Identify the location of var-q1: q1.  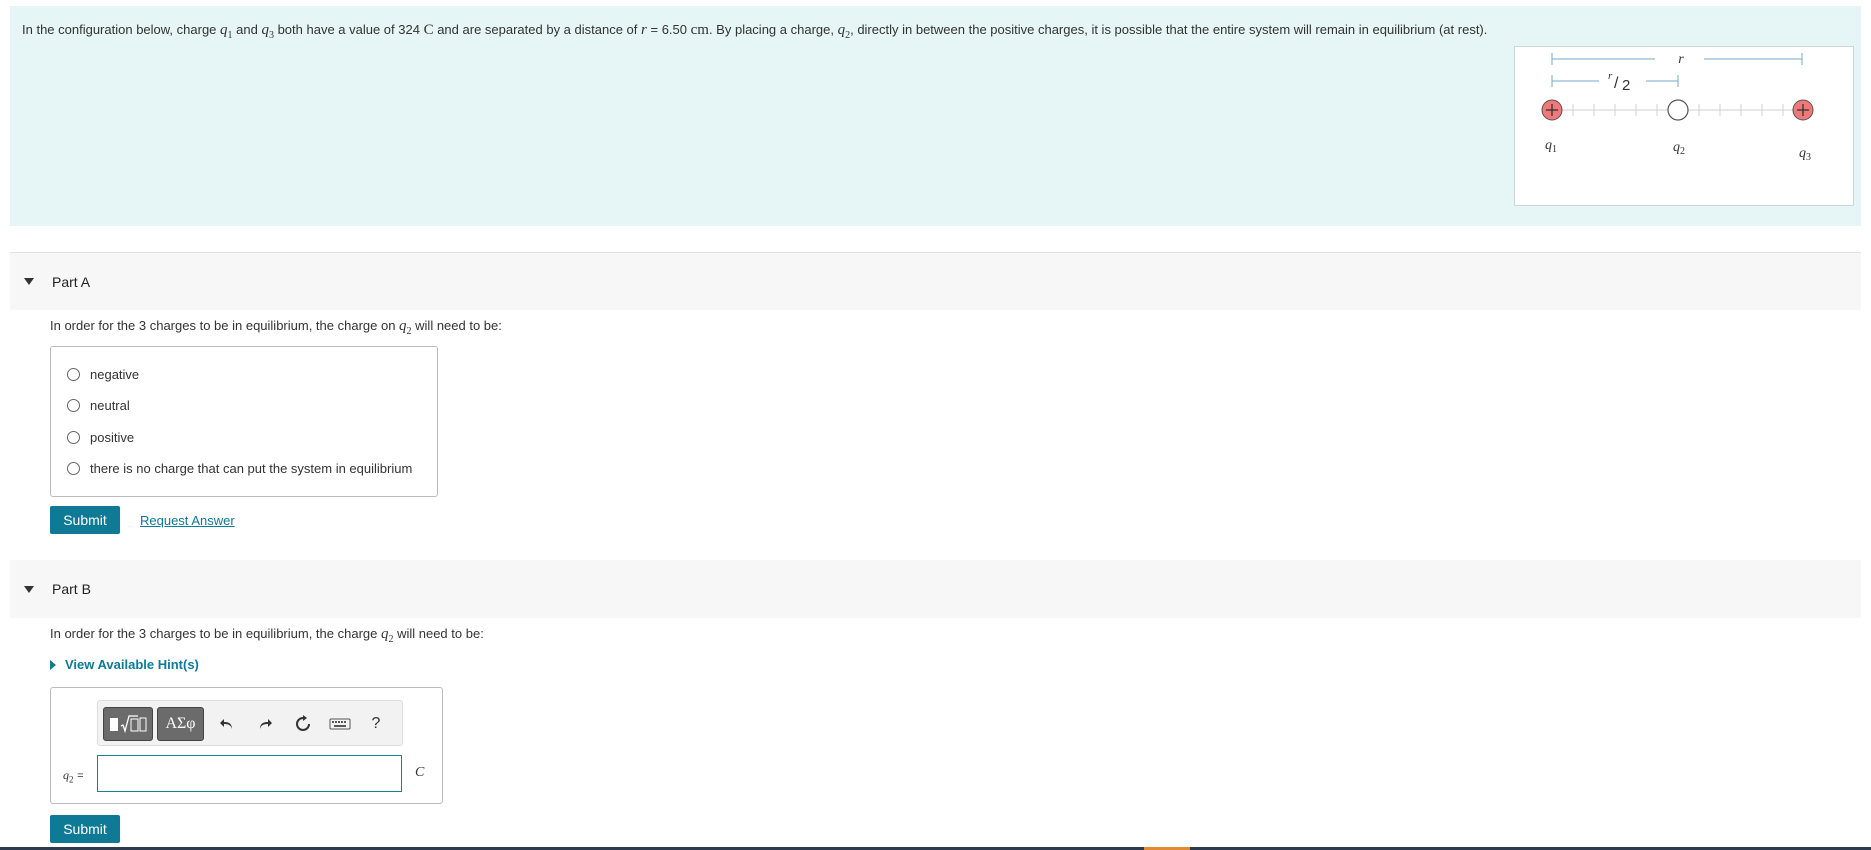
(226, 31).